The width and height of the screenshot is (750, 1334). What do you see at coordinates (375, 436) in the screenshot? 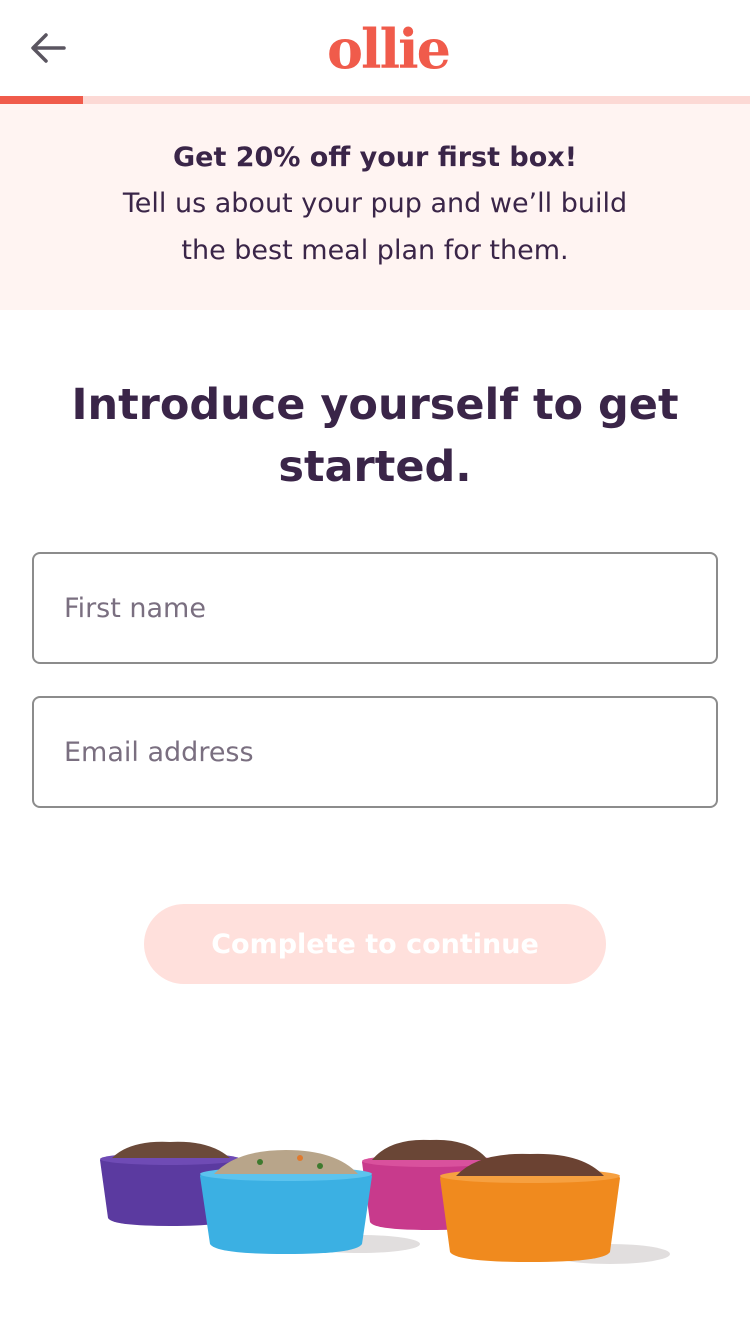
I see `page-title: Introduce yourself to get started.` at bounding box center [375, 436].